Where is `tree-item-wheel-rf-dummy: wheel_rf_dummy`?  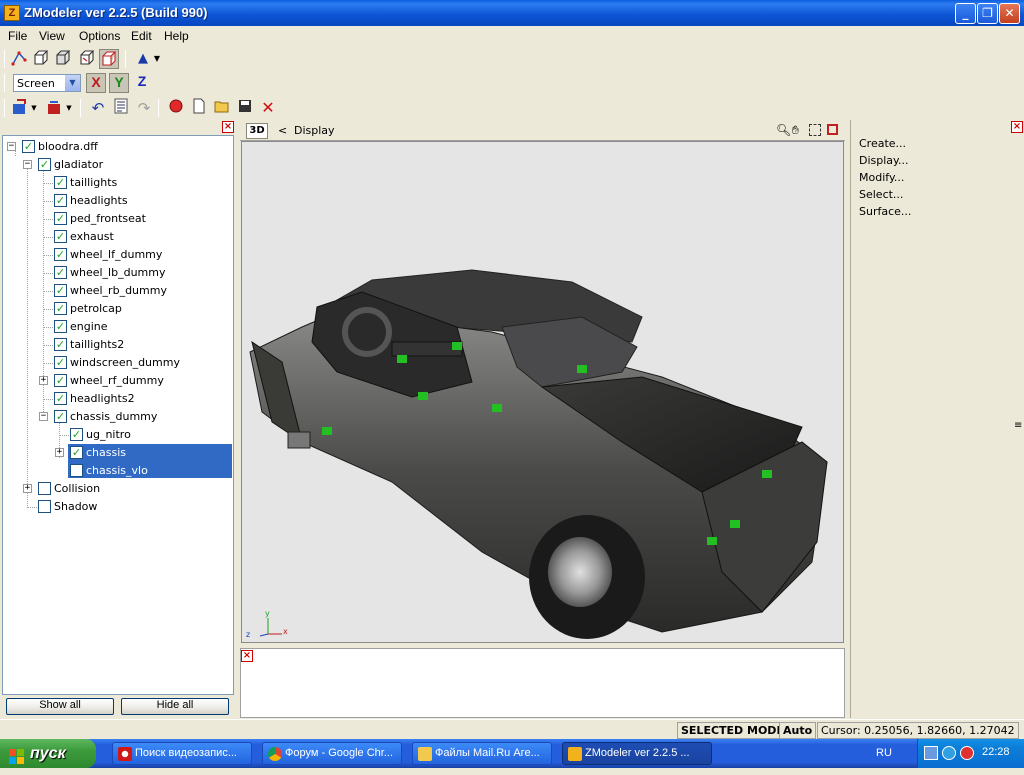
tree-item-wheel-rf-dummy: wheel_rf_dummy is located at coordinates (117, 382).